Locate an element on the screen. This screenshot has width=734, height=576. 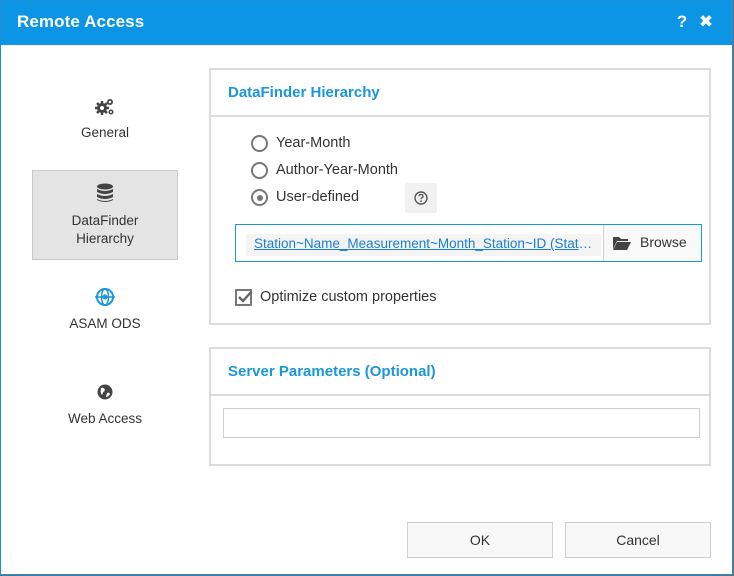
sidebar-item-web-access: Web Access is located at coordinates (105, 407).